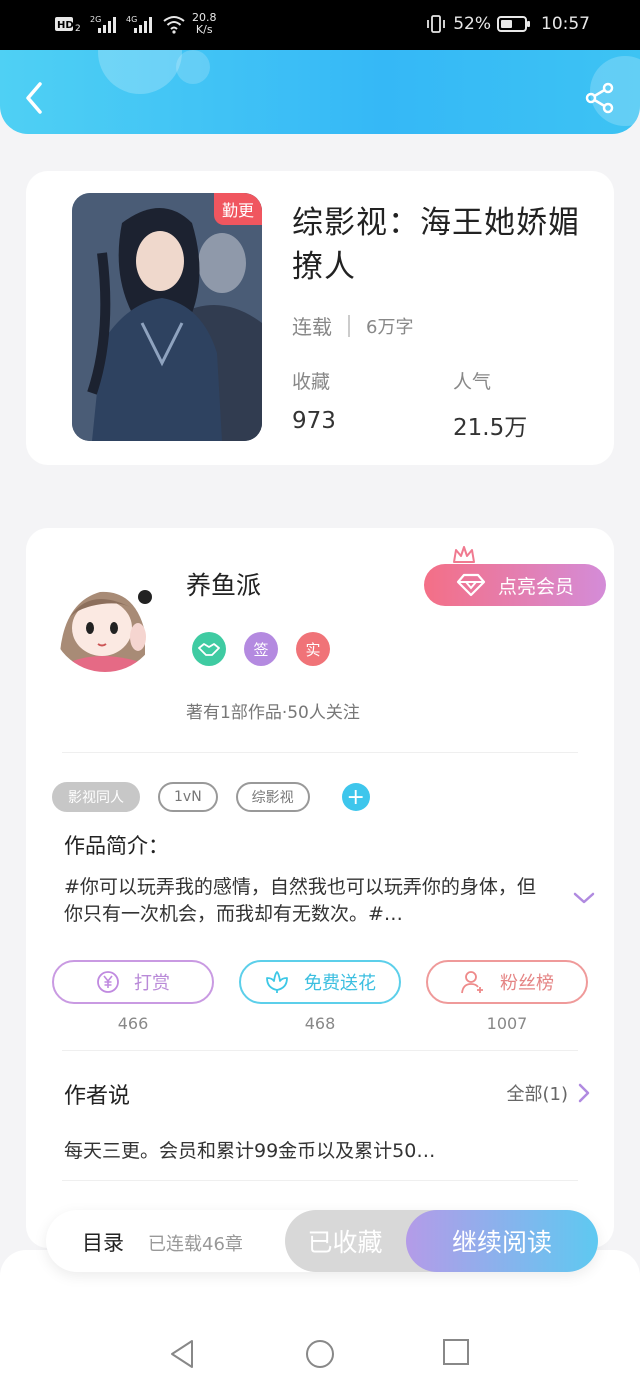 The image size is (640, 1387). What do you see at coordinates (472, 982) in the screenshot?
I see `fan-user-icon` at bounding box center [472, 982].